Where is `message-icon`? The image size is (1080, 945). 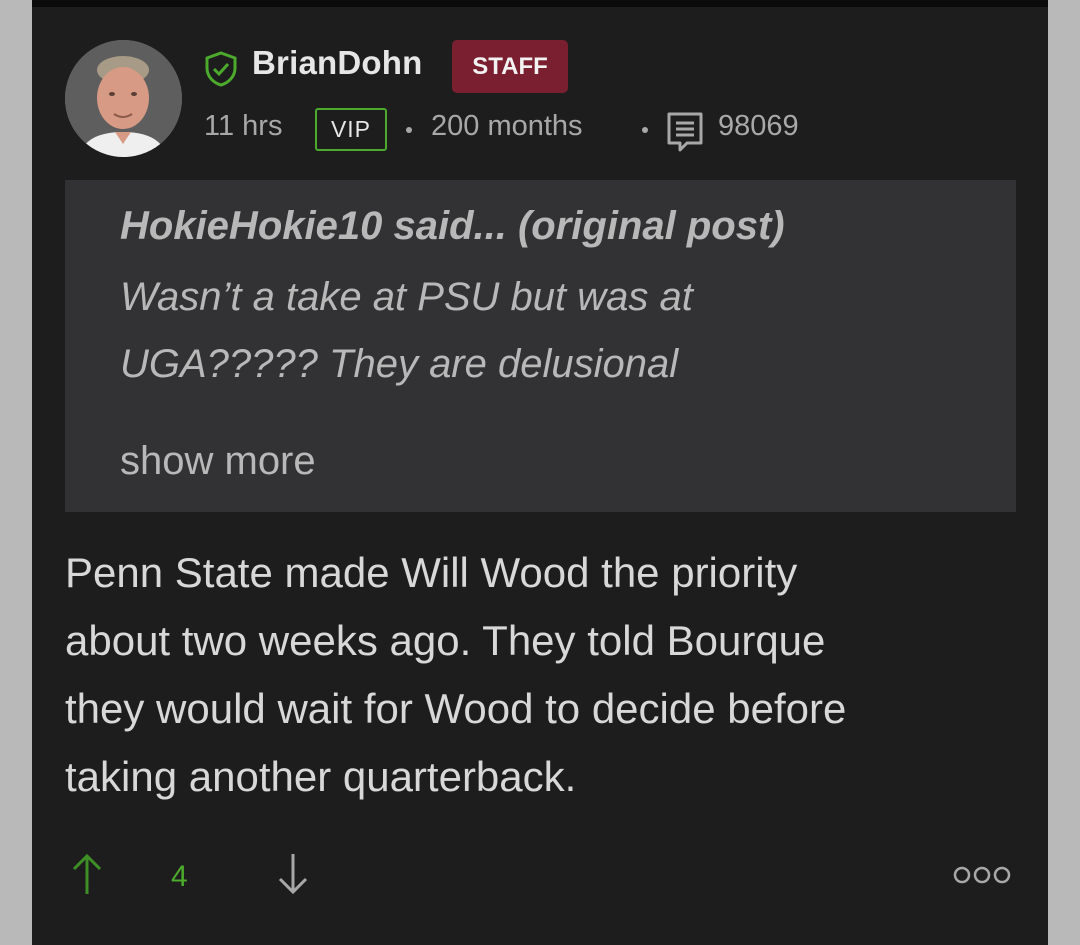 message-icon is located at coordinates (685, 132).